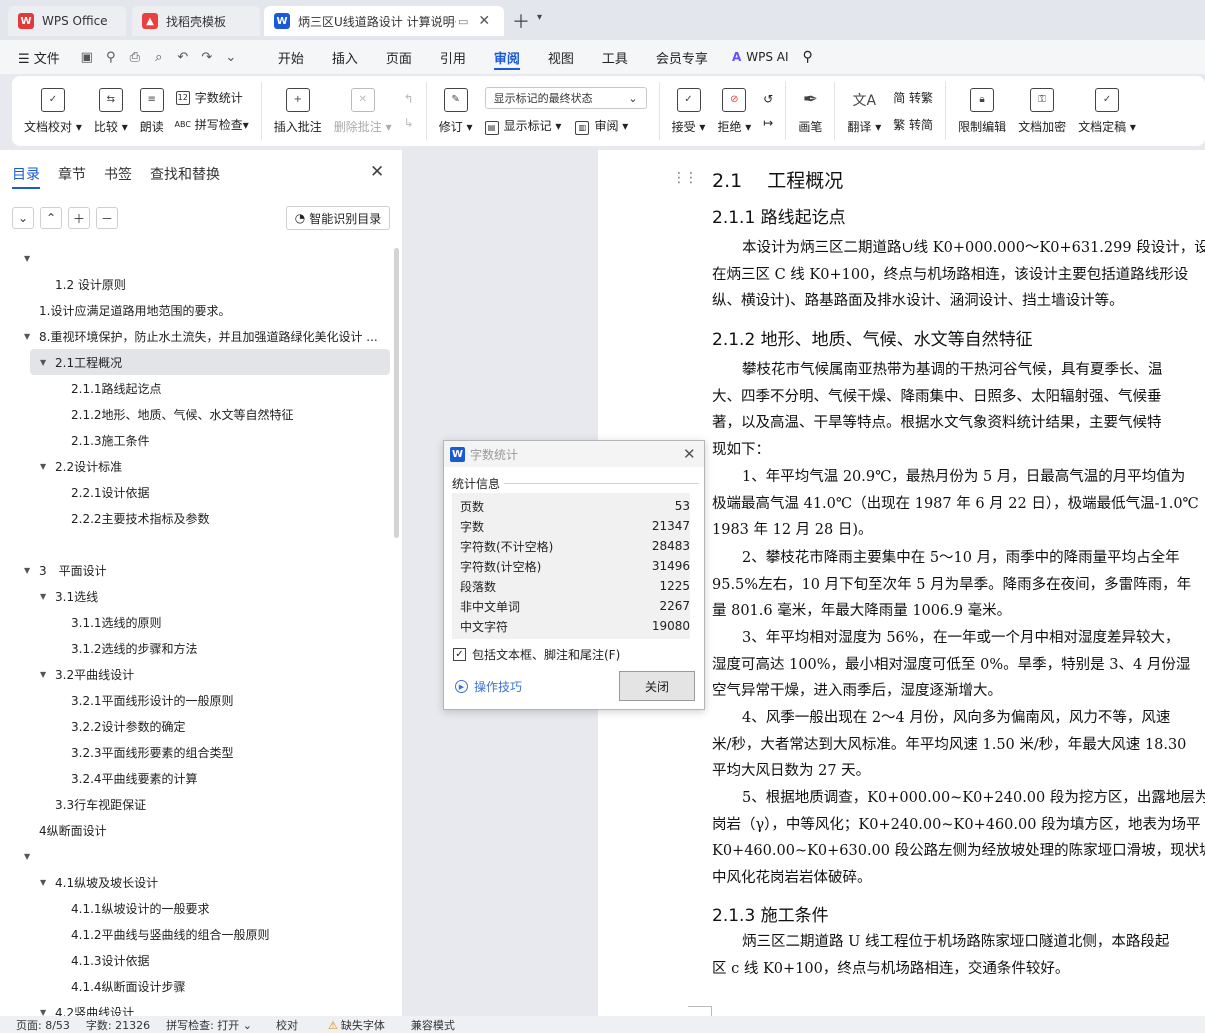  I want to click on toc-item: 3.2.4平曲线要素的计算, so click(196, 778).